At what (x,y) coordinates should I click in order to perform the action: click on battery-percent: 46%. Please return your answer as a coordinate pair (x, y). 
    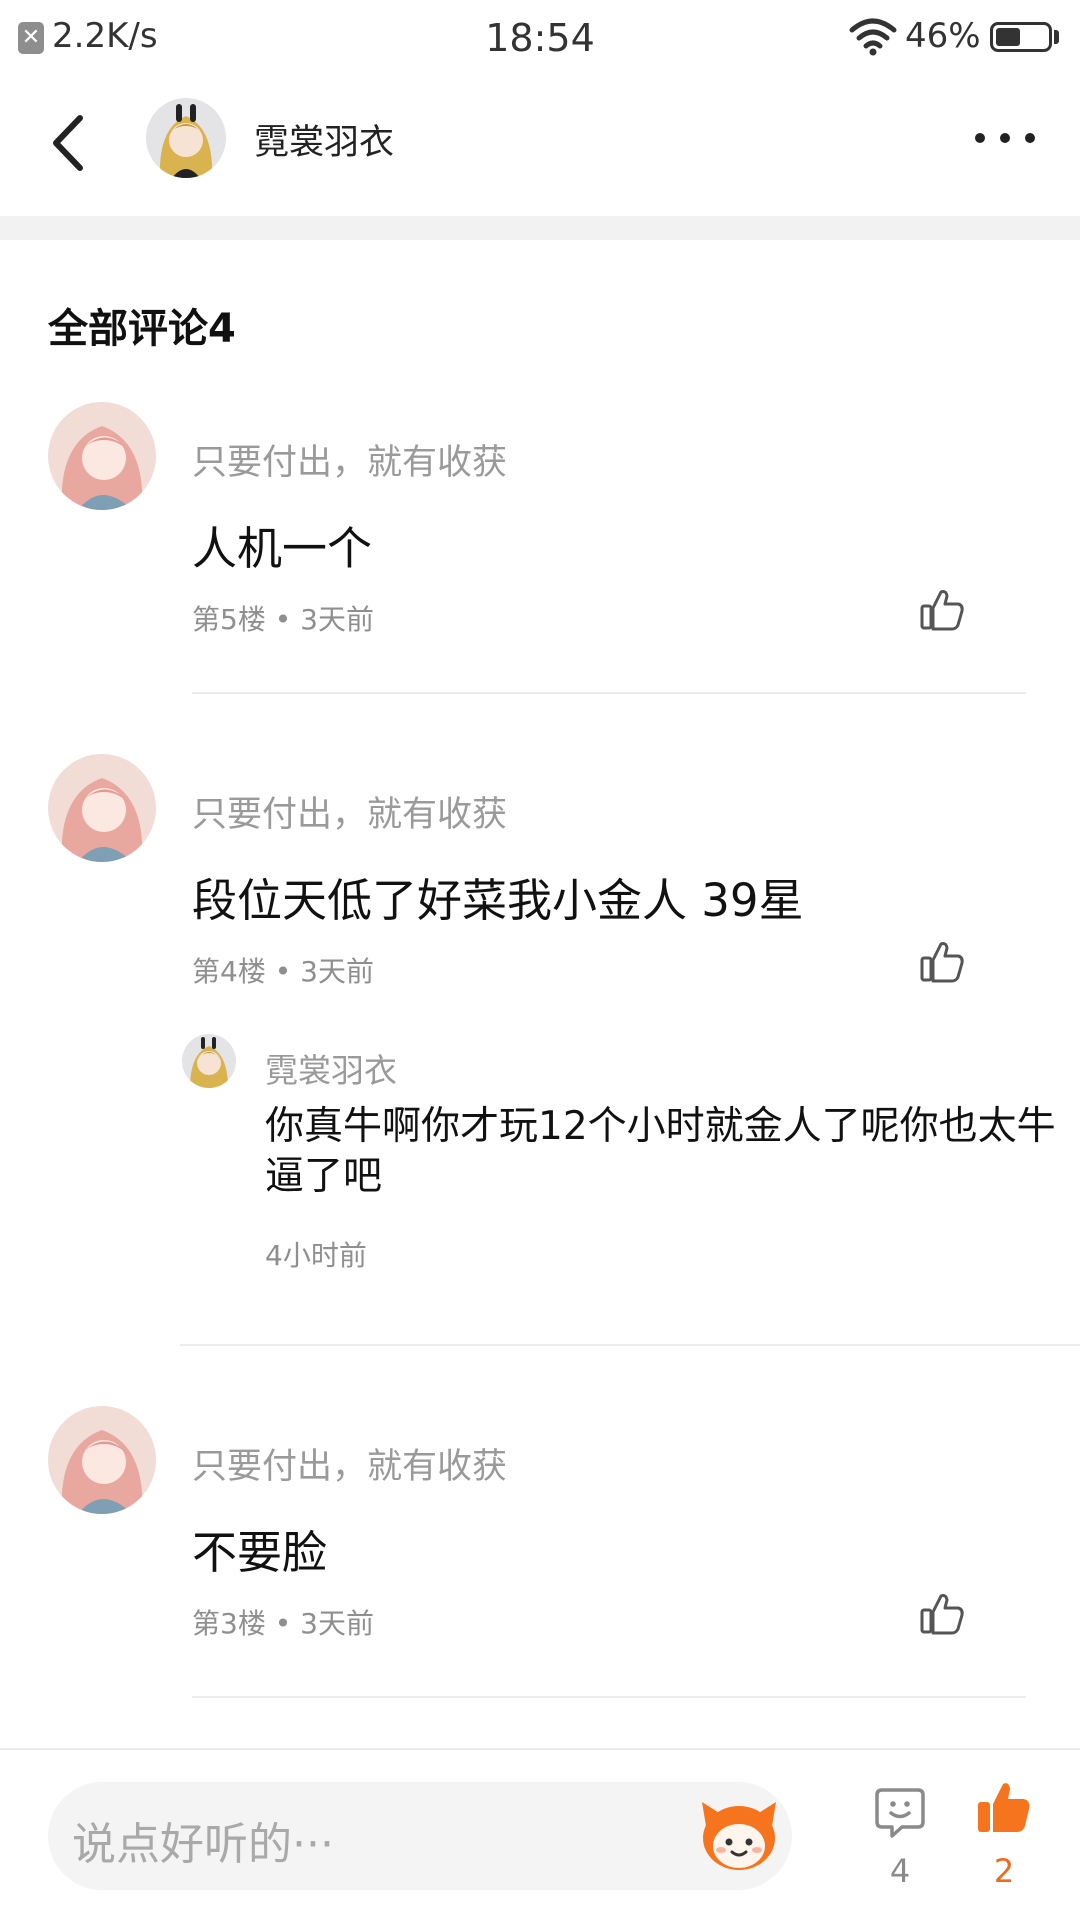
    Looking at the image, I should click on (943, 36).